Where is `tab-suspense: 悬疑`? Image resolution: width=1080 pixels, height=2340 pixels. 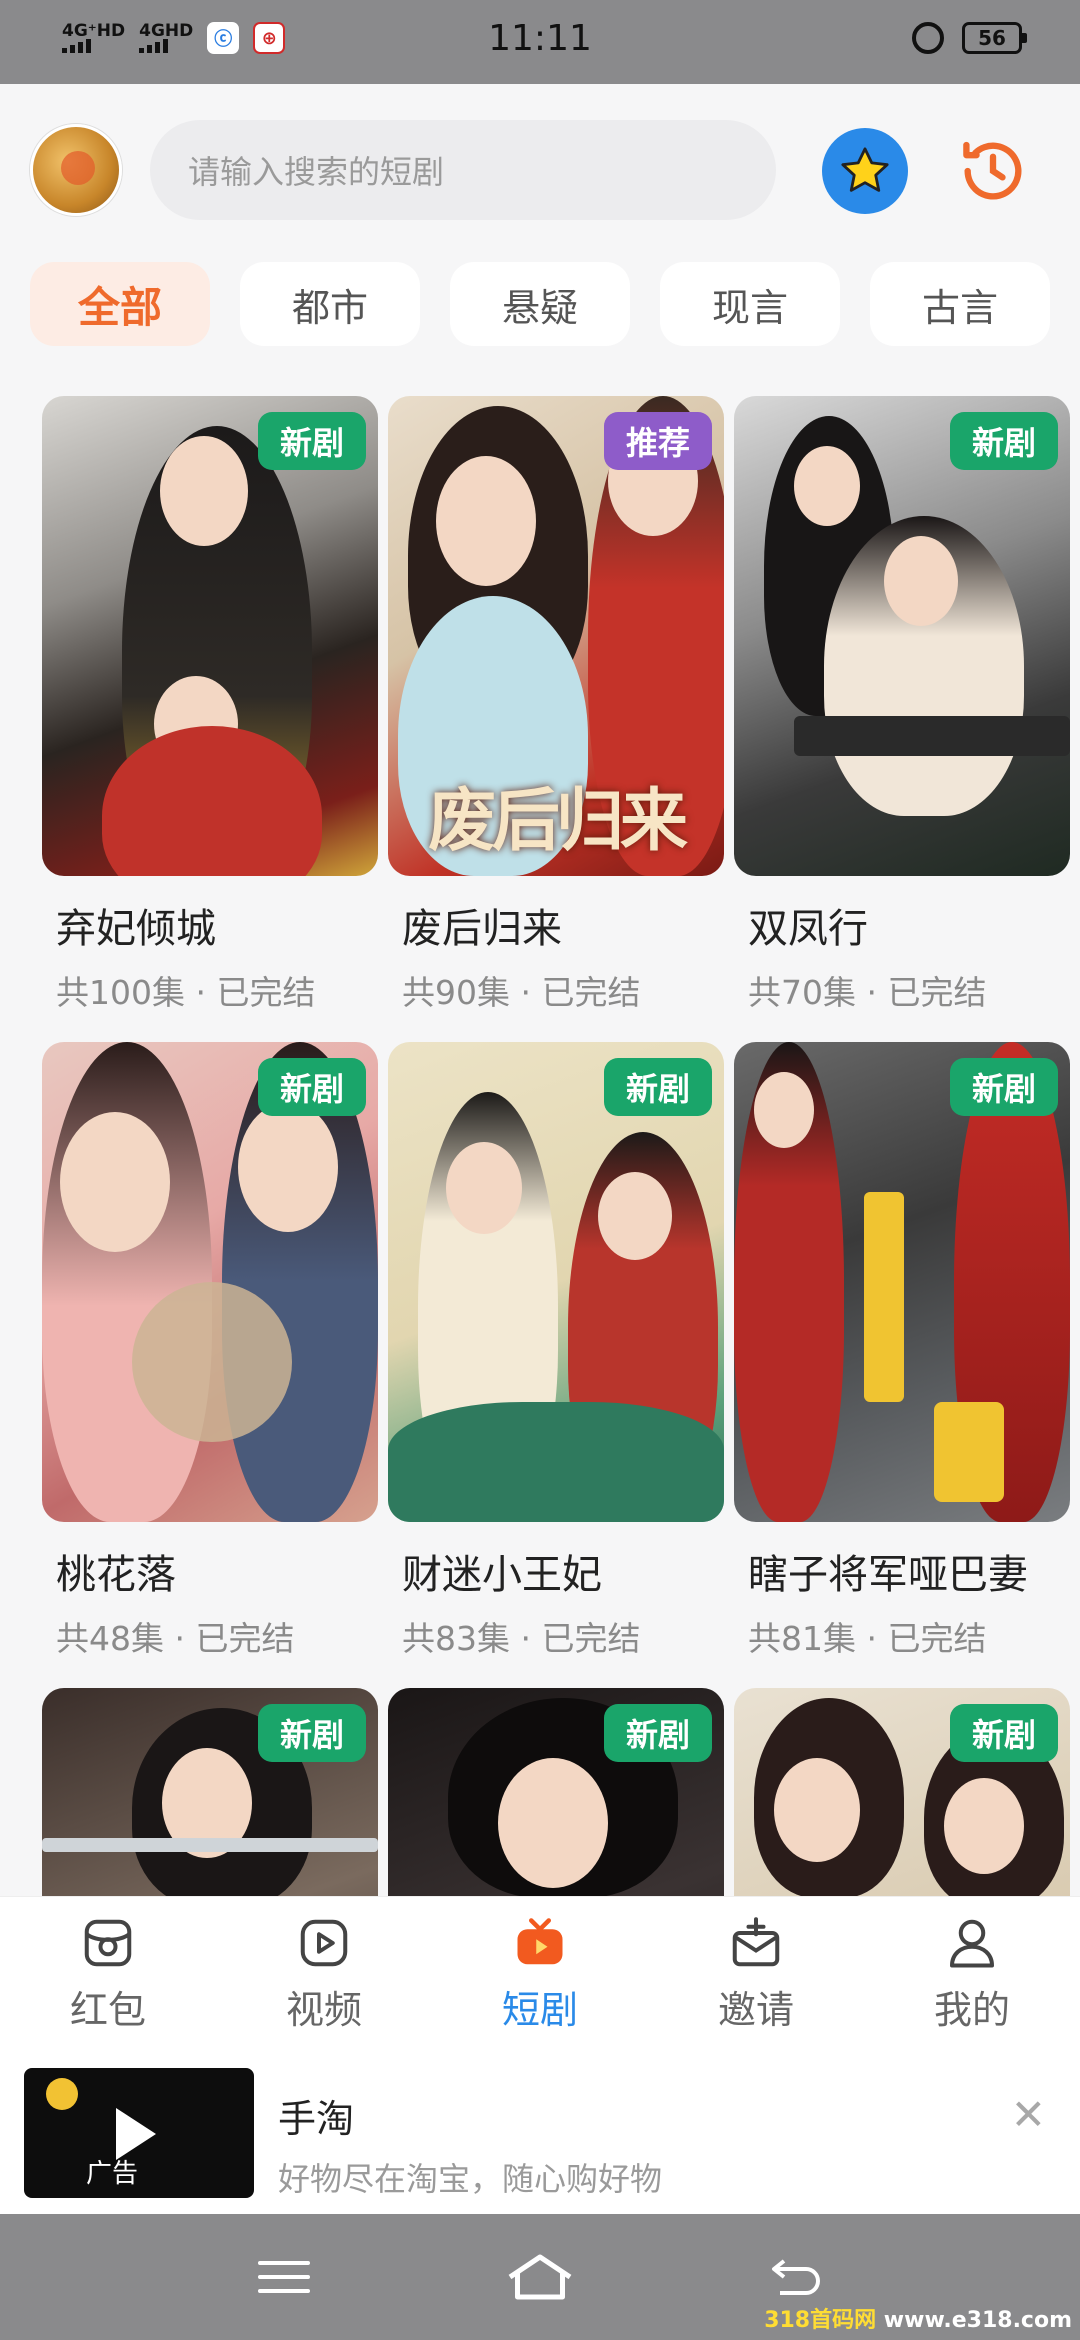 tab-suspense: 悬疑 is located at coordinates (540, 304).